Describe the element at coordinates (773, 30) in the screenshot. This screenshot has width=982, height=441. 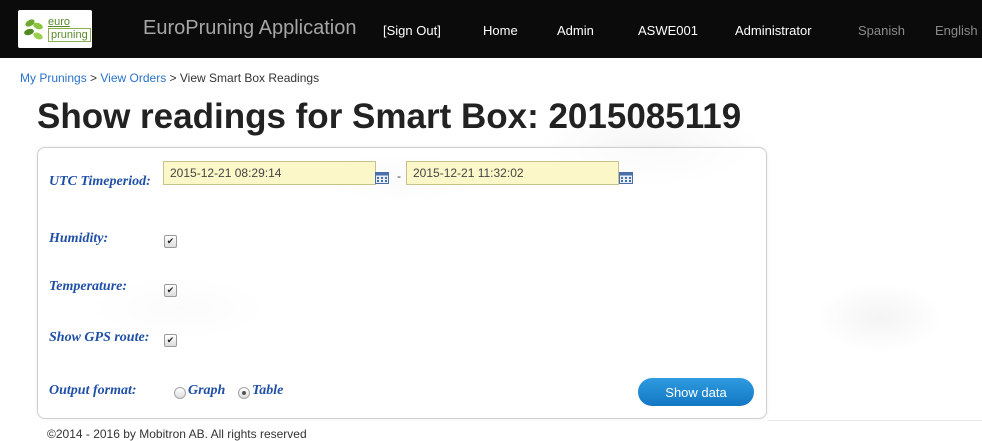
I see `nav-role: Administrator` at that location.